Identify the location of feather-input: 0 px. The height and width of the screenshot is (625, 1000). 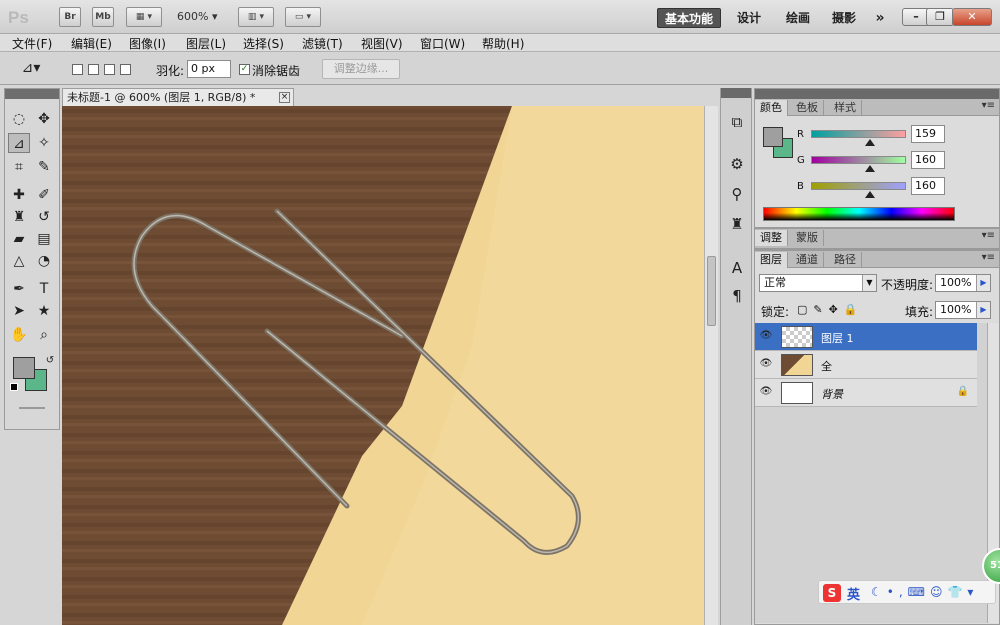
(209, 69).